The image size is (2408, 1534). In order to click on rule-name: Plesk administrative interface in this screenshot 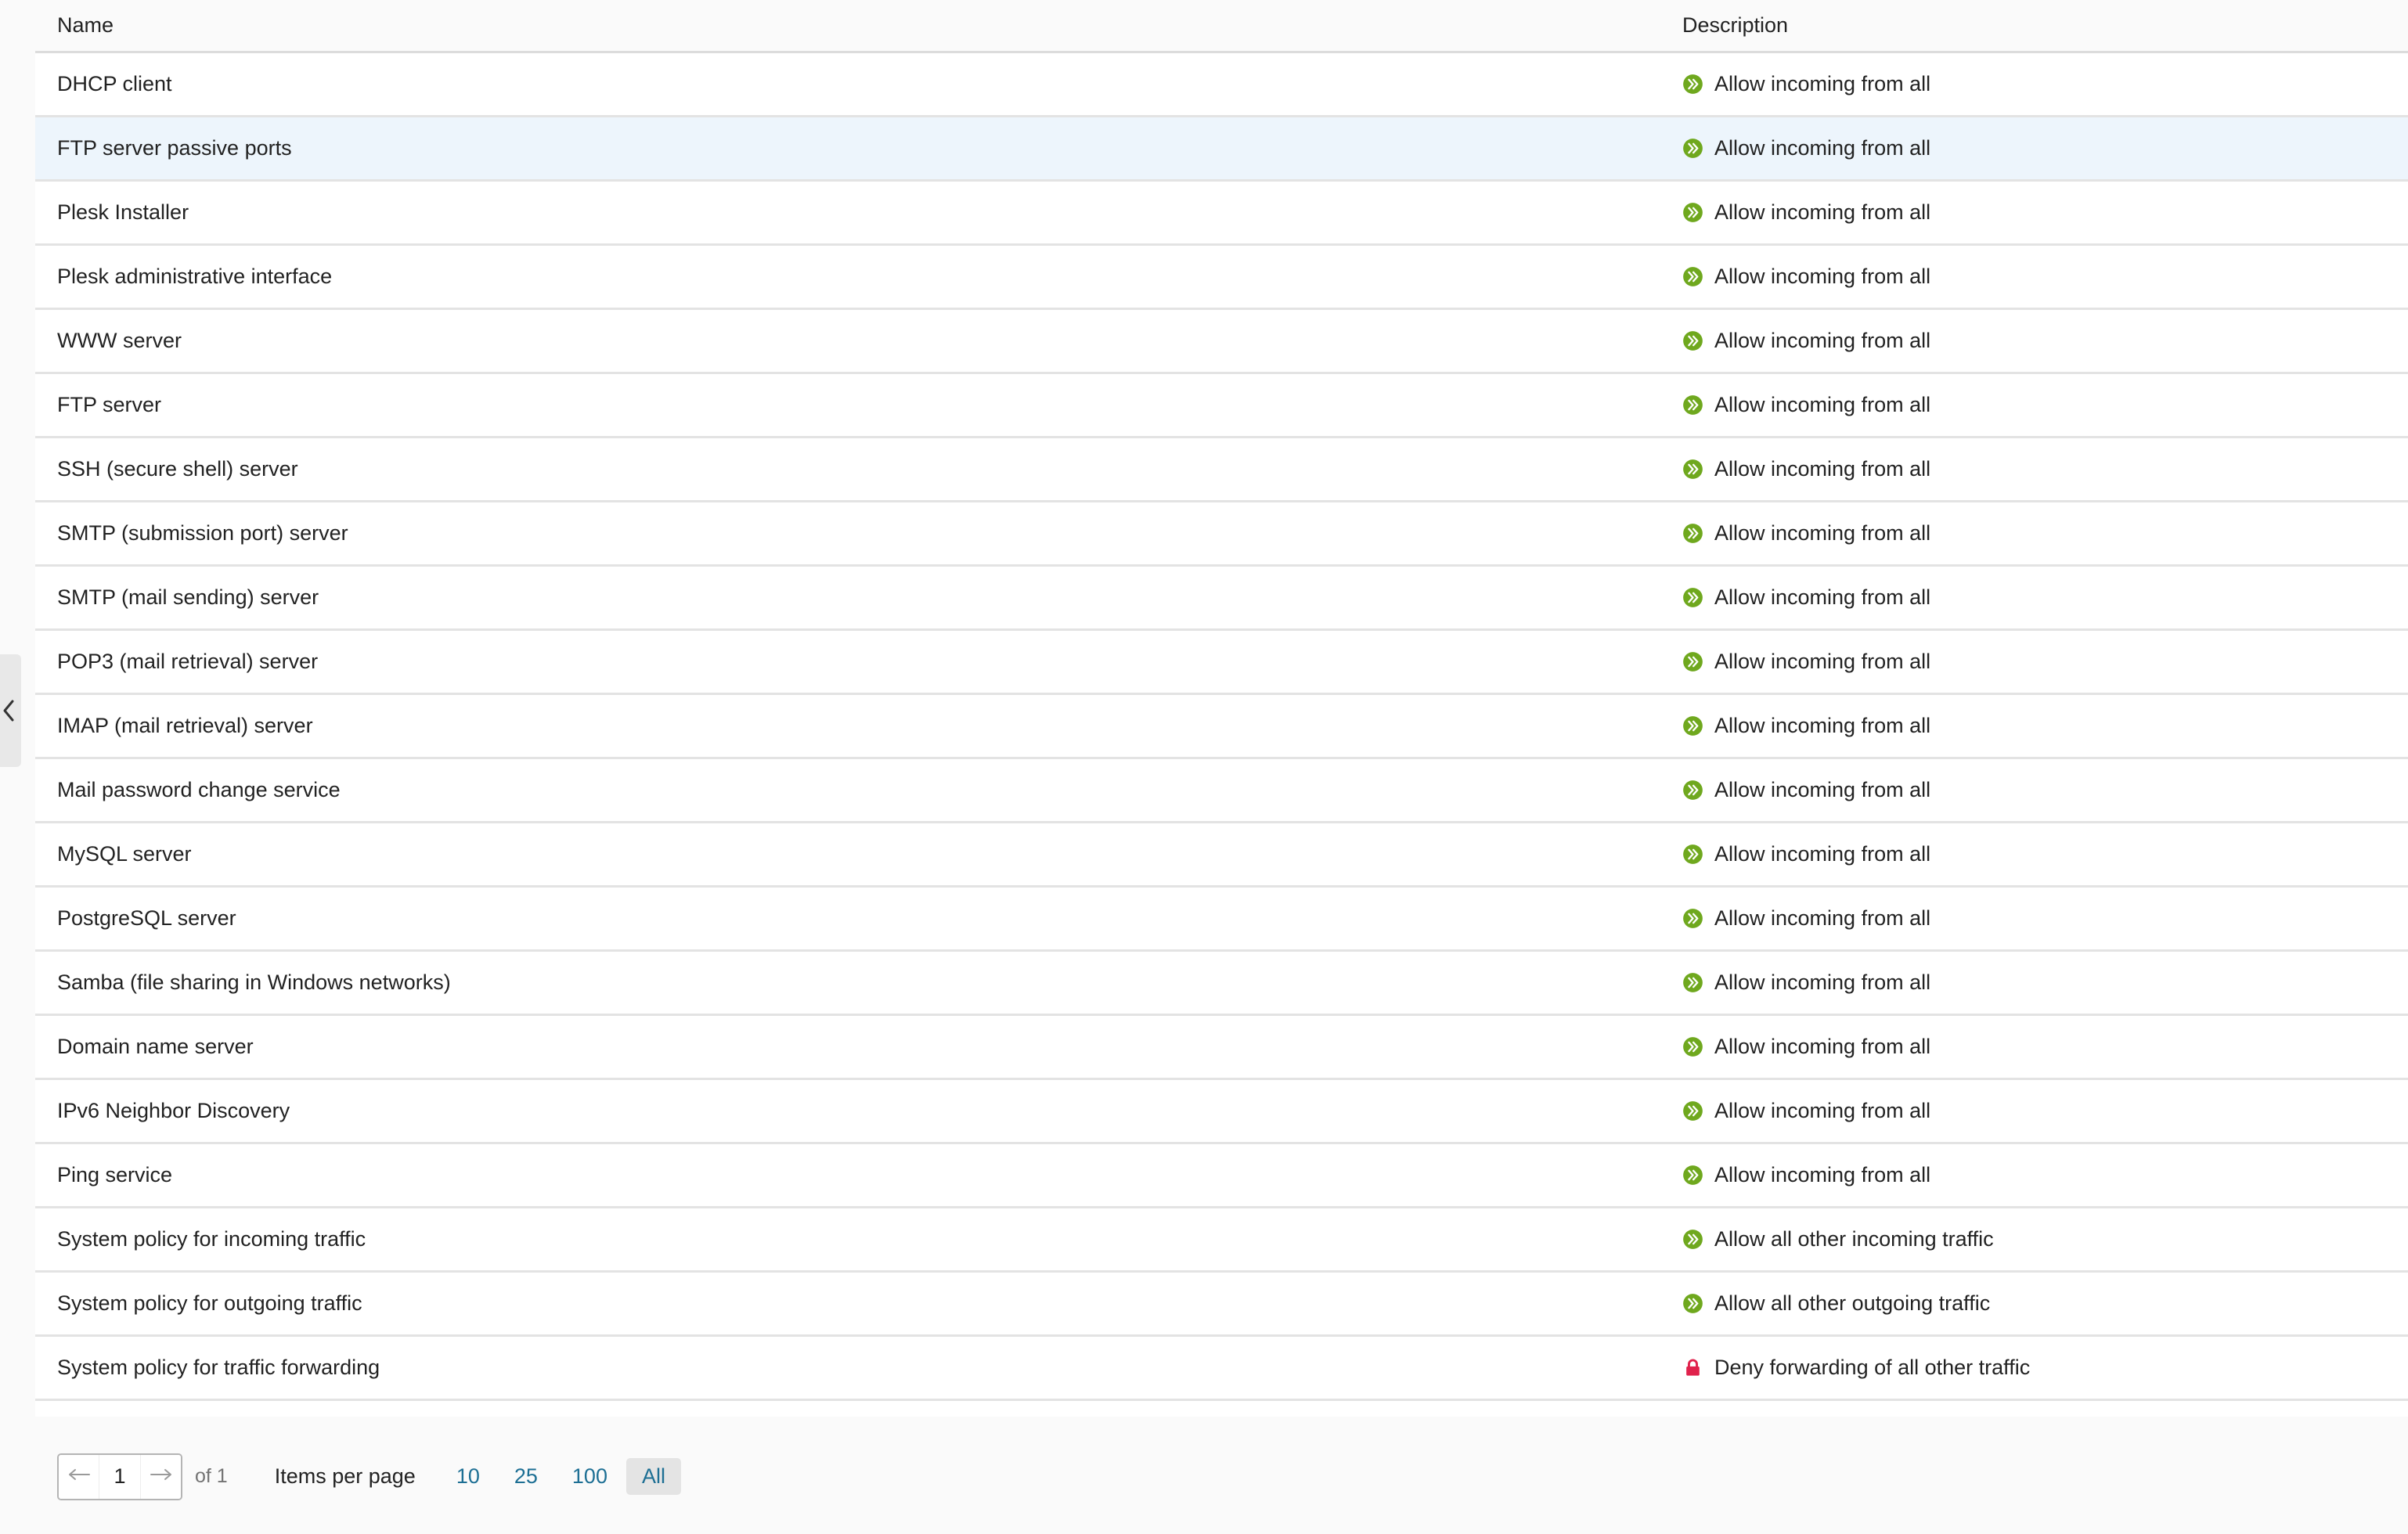, I will do `click(195, 276)`.